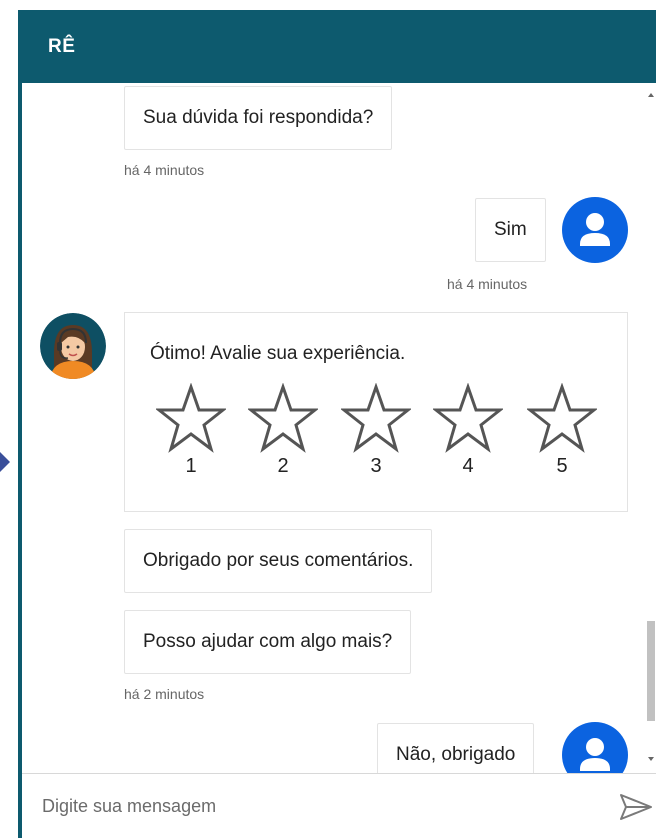 The height and width of the screenshot is (838, 656). What do you see at coordinates (312, 806) in the screenshot?
I see `message-input` at bounding box center [312, 806].